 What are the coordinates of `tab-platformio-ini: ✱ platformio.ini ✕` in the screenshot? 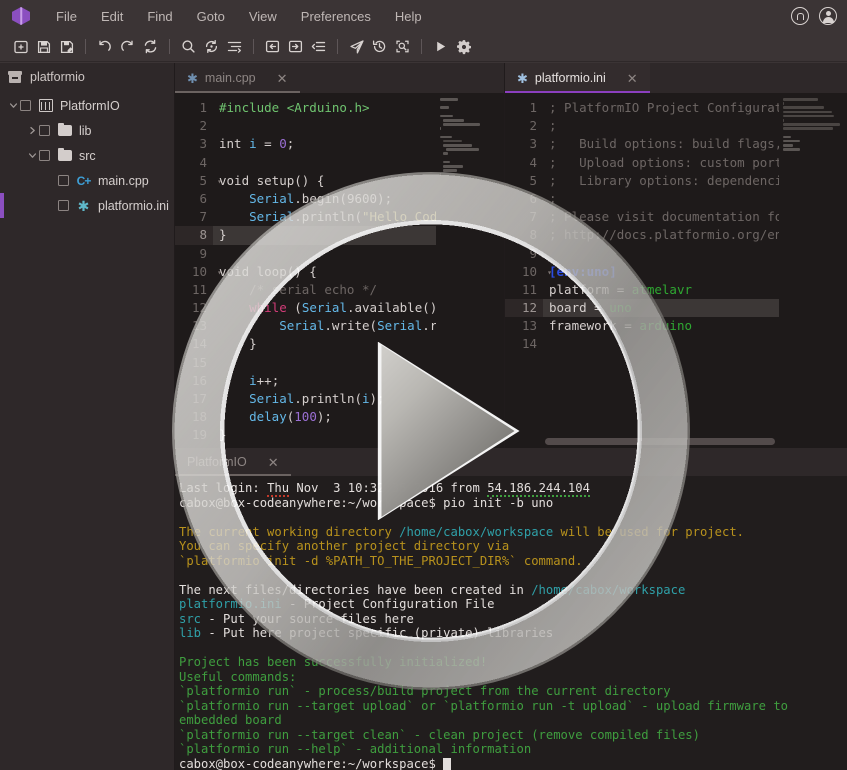 It's located at (577, 78).